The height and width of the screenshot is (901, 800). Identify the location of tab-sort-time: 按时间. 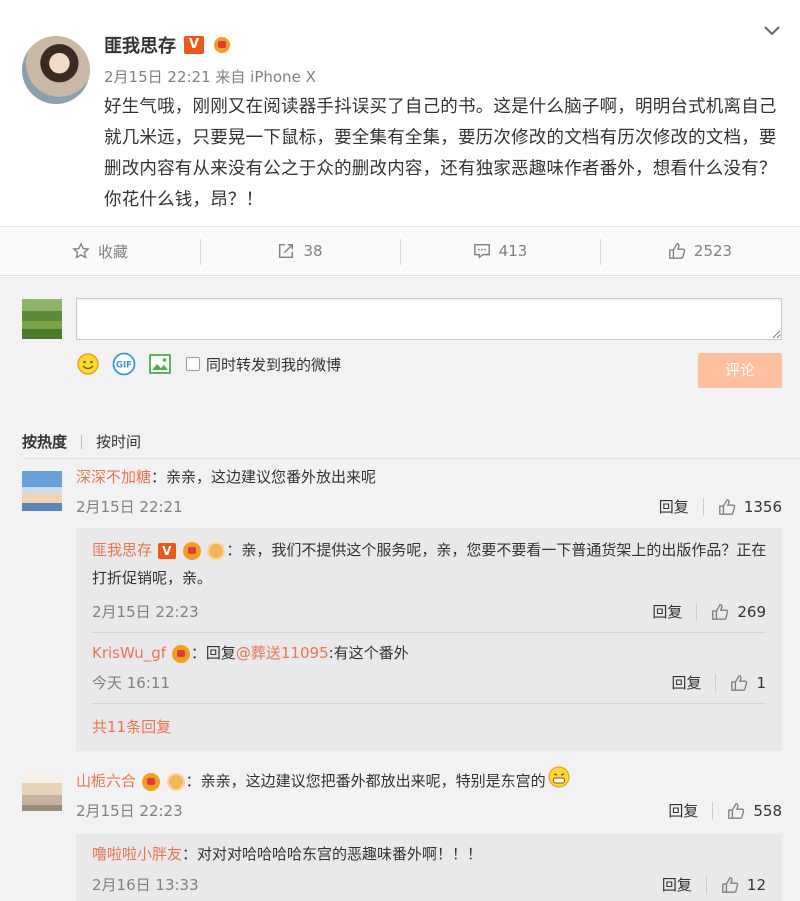
(118, 441).